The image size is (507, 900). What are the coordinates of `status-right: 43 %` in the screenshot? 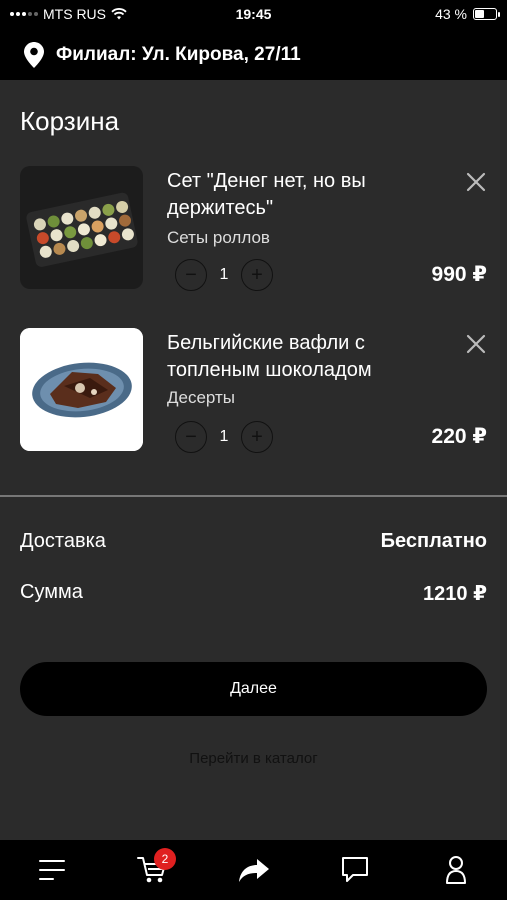 It's located at (467, 14).